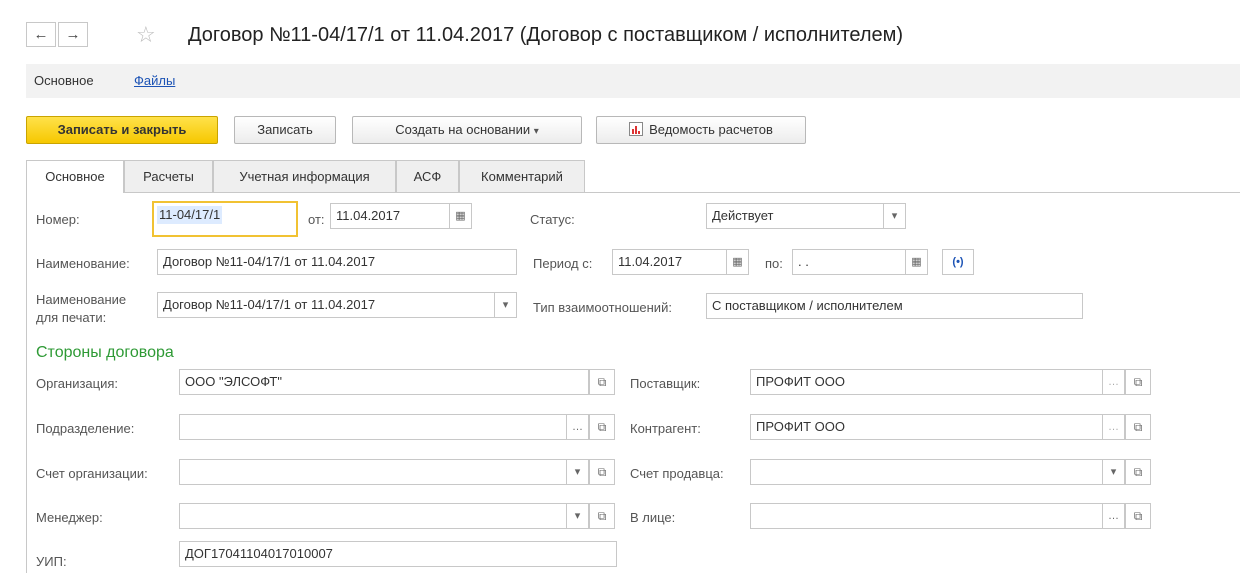  Describe the element at coordinates (225, 219) in the screenshot. I see `number-field: 11-04/17/1` at that location.